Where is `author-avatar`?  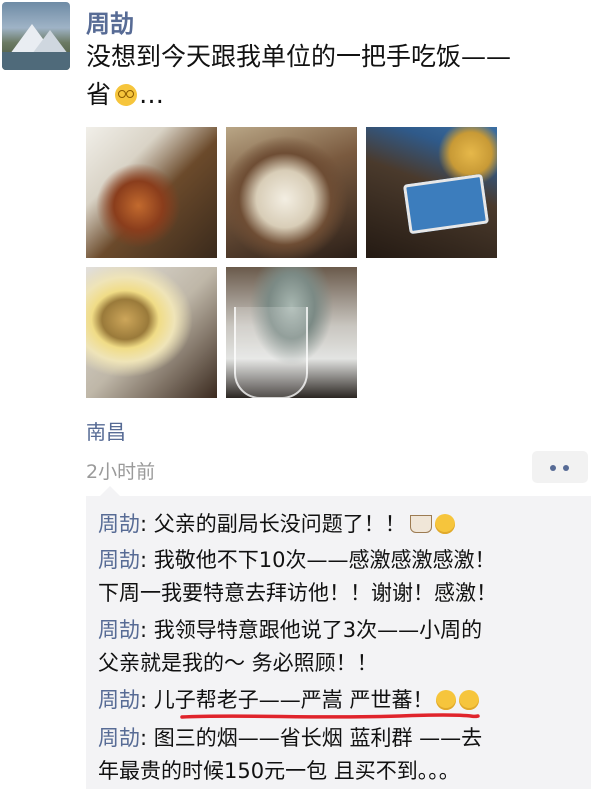
author-avatar is located at coordinates (36, 36).